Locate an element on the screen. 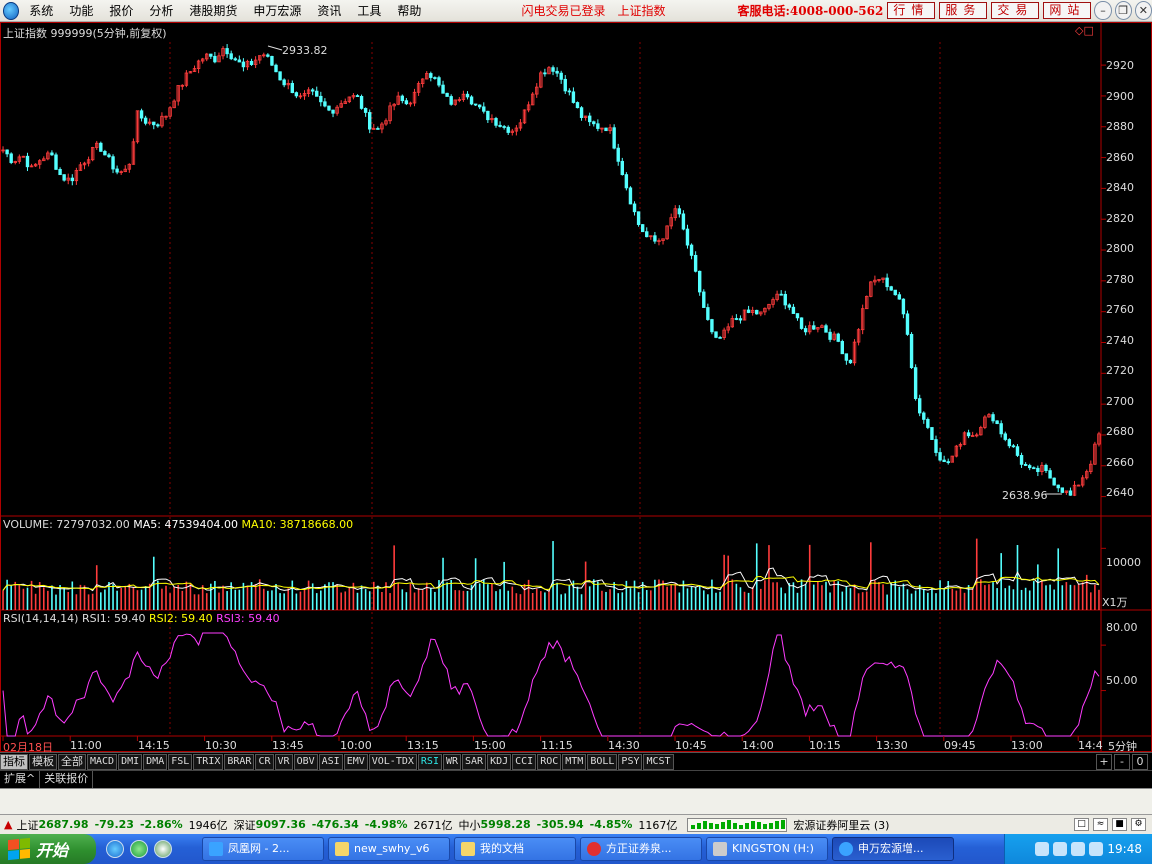 Image resolution: width=1152 pixels, height=864 pixels. volume-icon is located at coordinates (1060, 849).